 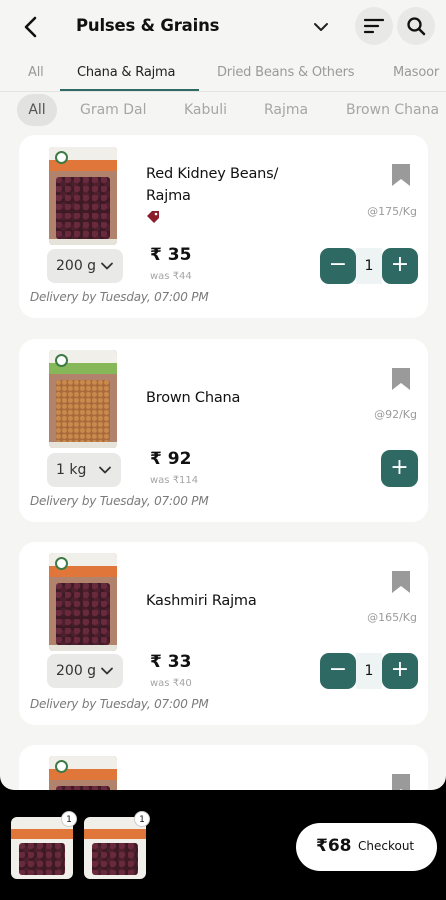 What do you see at coordinates (392, 110) in the screenshot?
I see `chip-brown-chana: Brown Chana` at bounding box center [392, 110].